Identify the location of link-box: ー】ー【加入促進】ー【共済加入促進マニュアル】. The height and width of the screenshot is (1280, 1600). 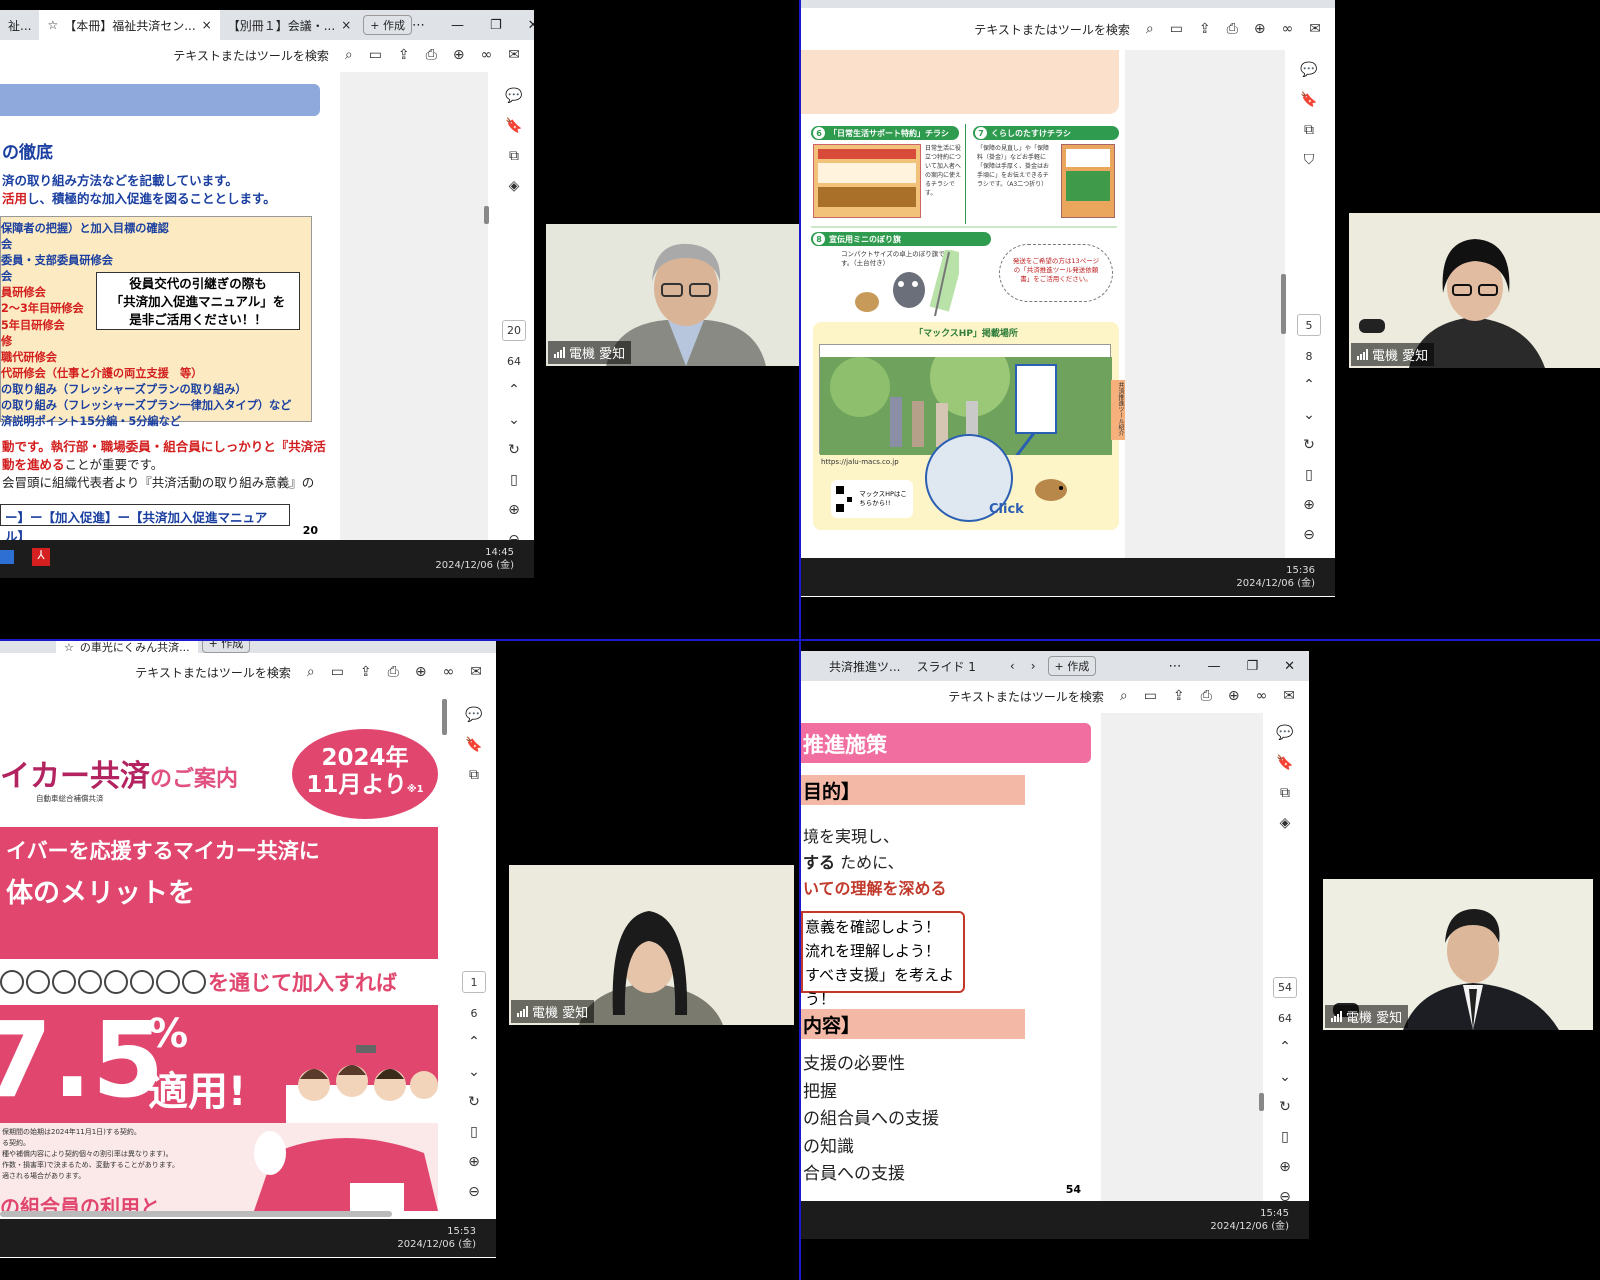
(145, 523).